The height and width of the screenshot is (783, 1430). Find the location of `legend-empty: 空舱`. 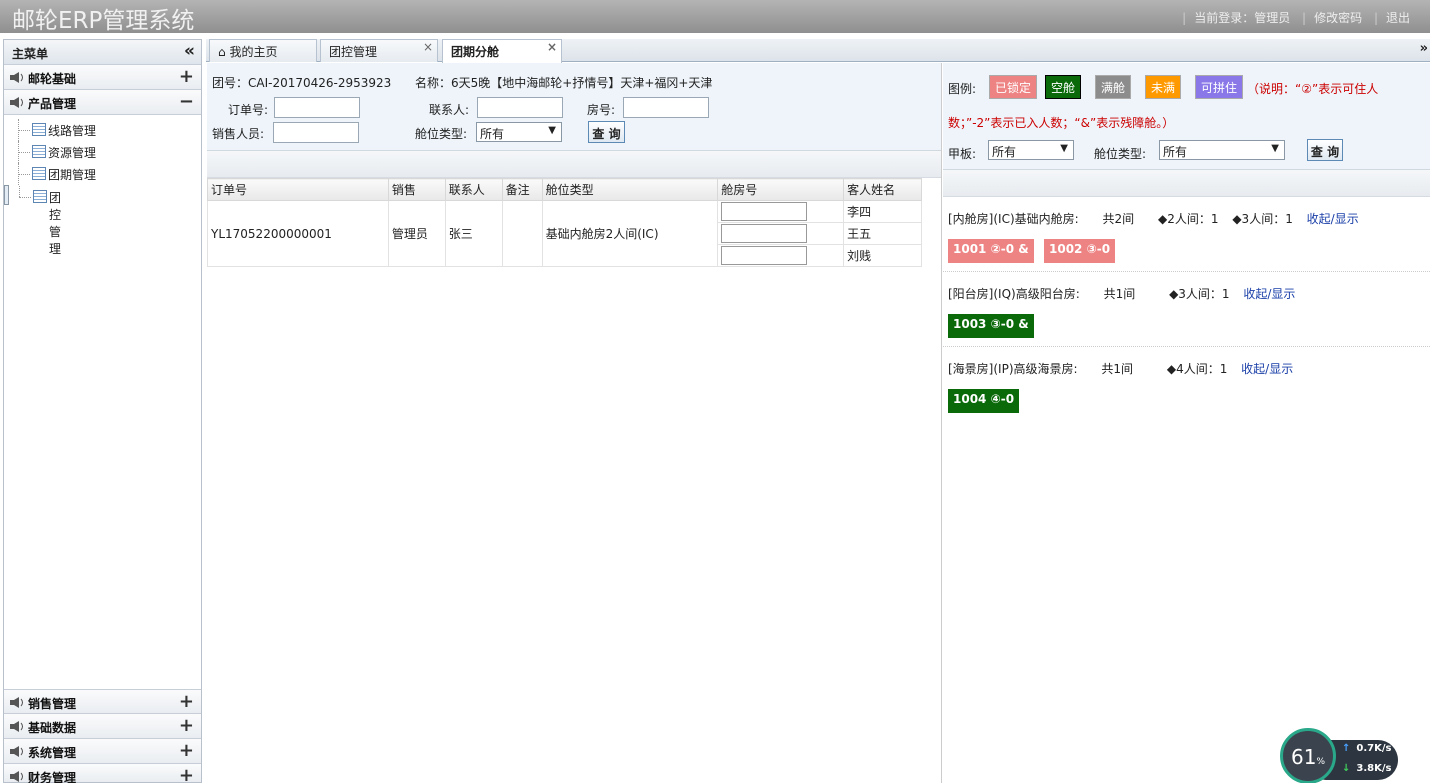

legend-empty: 空舱 is located at coordinates (1063, 87).